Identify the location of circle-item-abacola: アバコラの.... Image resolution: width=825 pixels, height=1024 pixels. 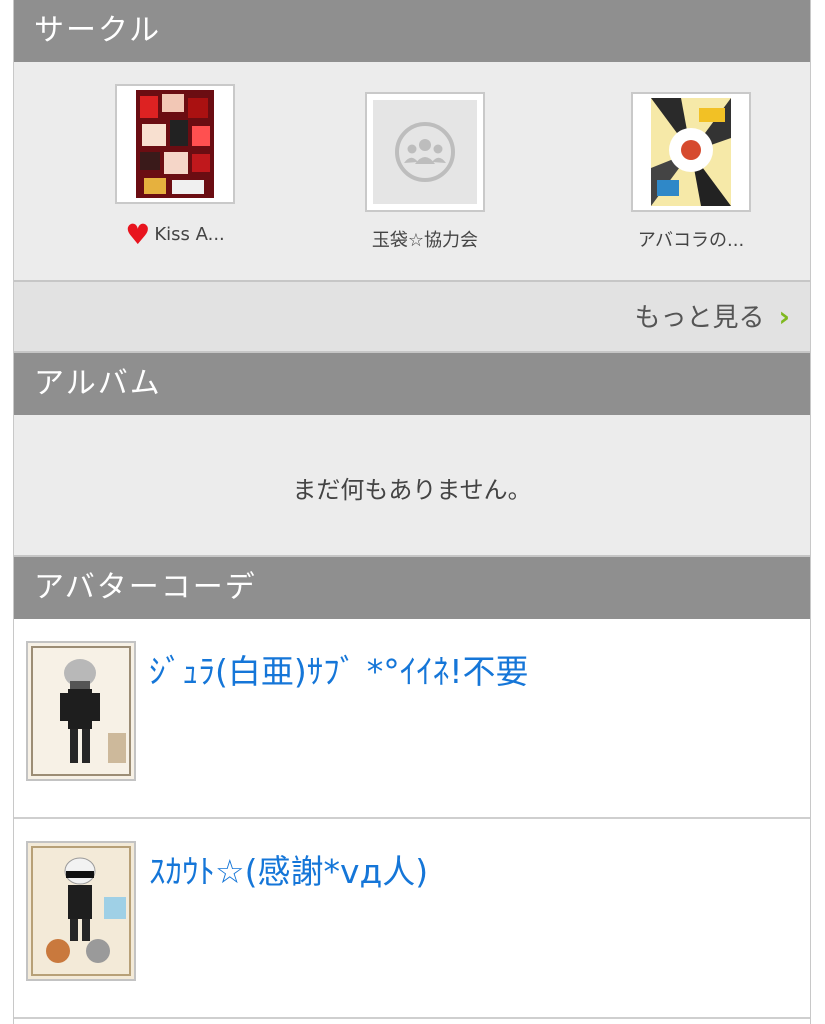
(691, 172).